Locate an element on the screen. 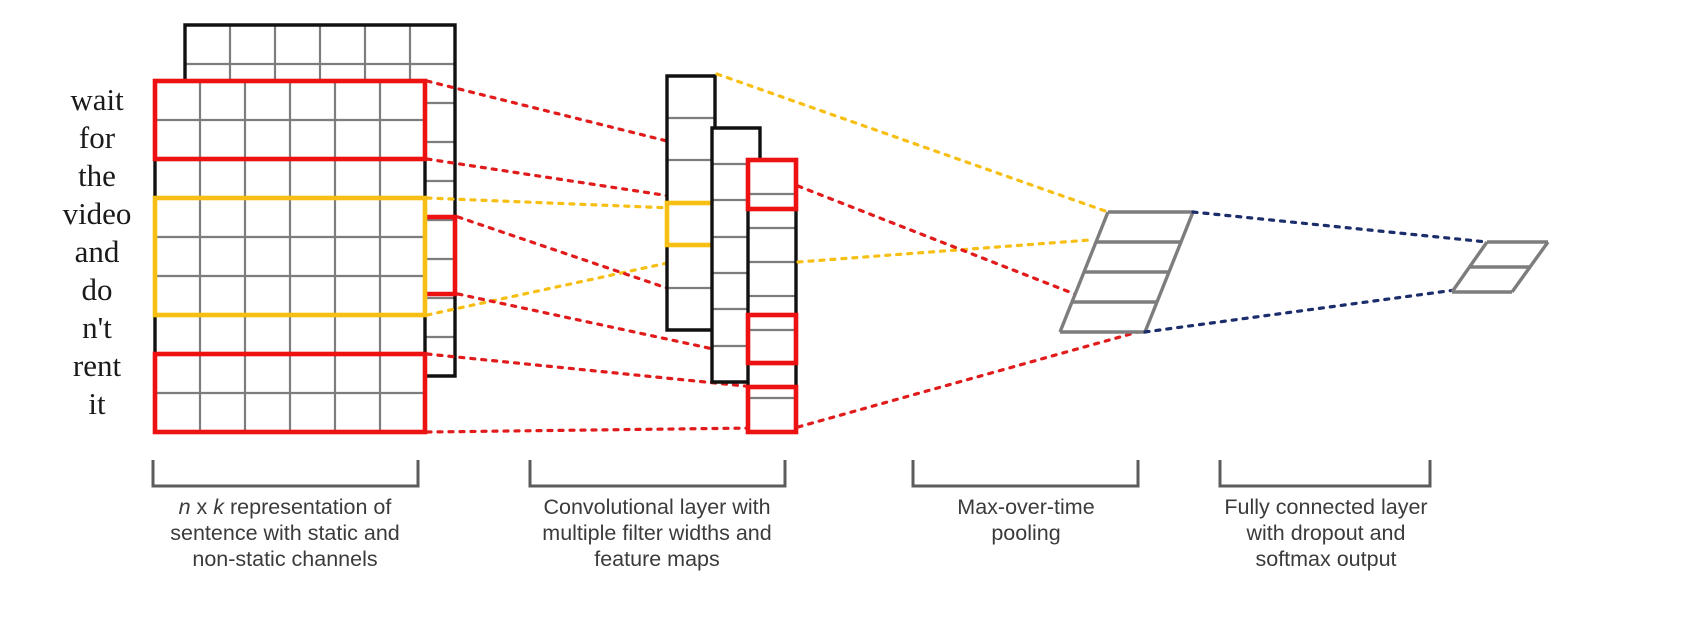 The image size is (1702, 642). word-label-4: and is located at coordinates (97, 251).